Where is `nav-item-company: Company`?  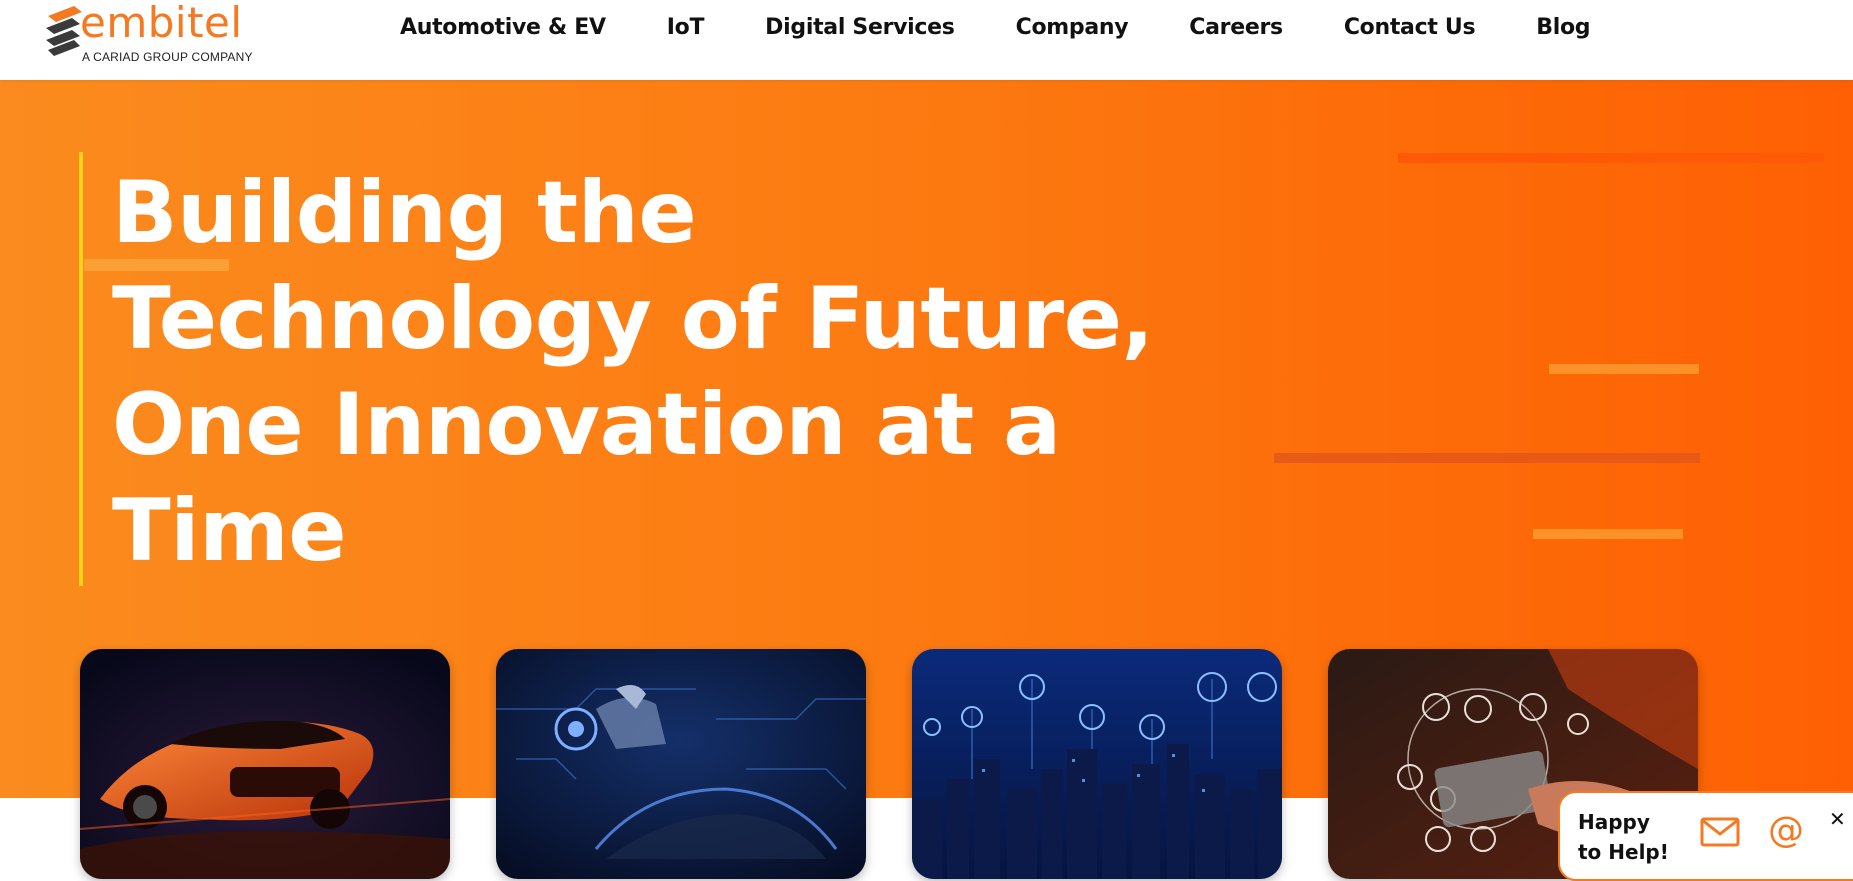 nav-item-company: Company is located at coordinates (1072, 27).